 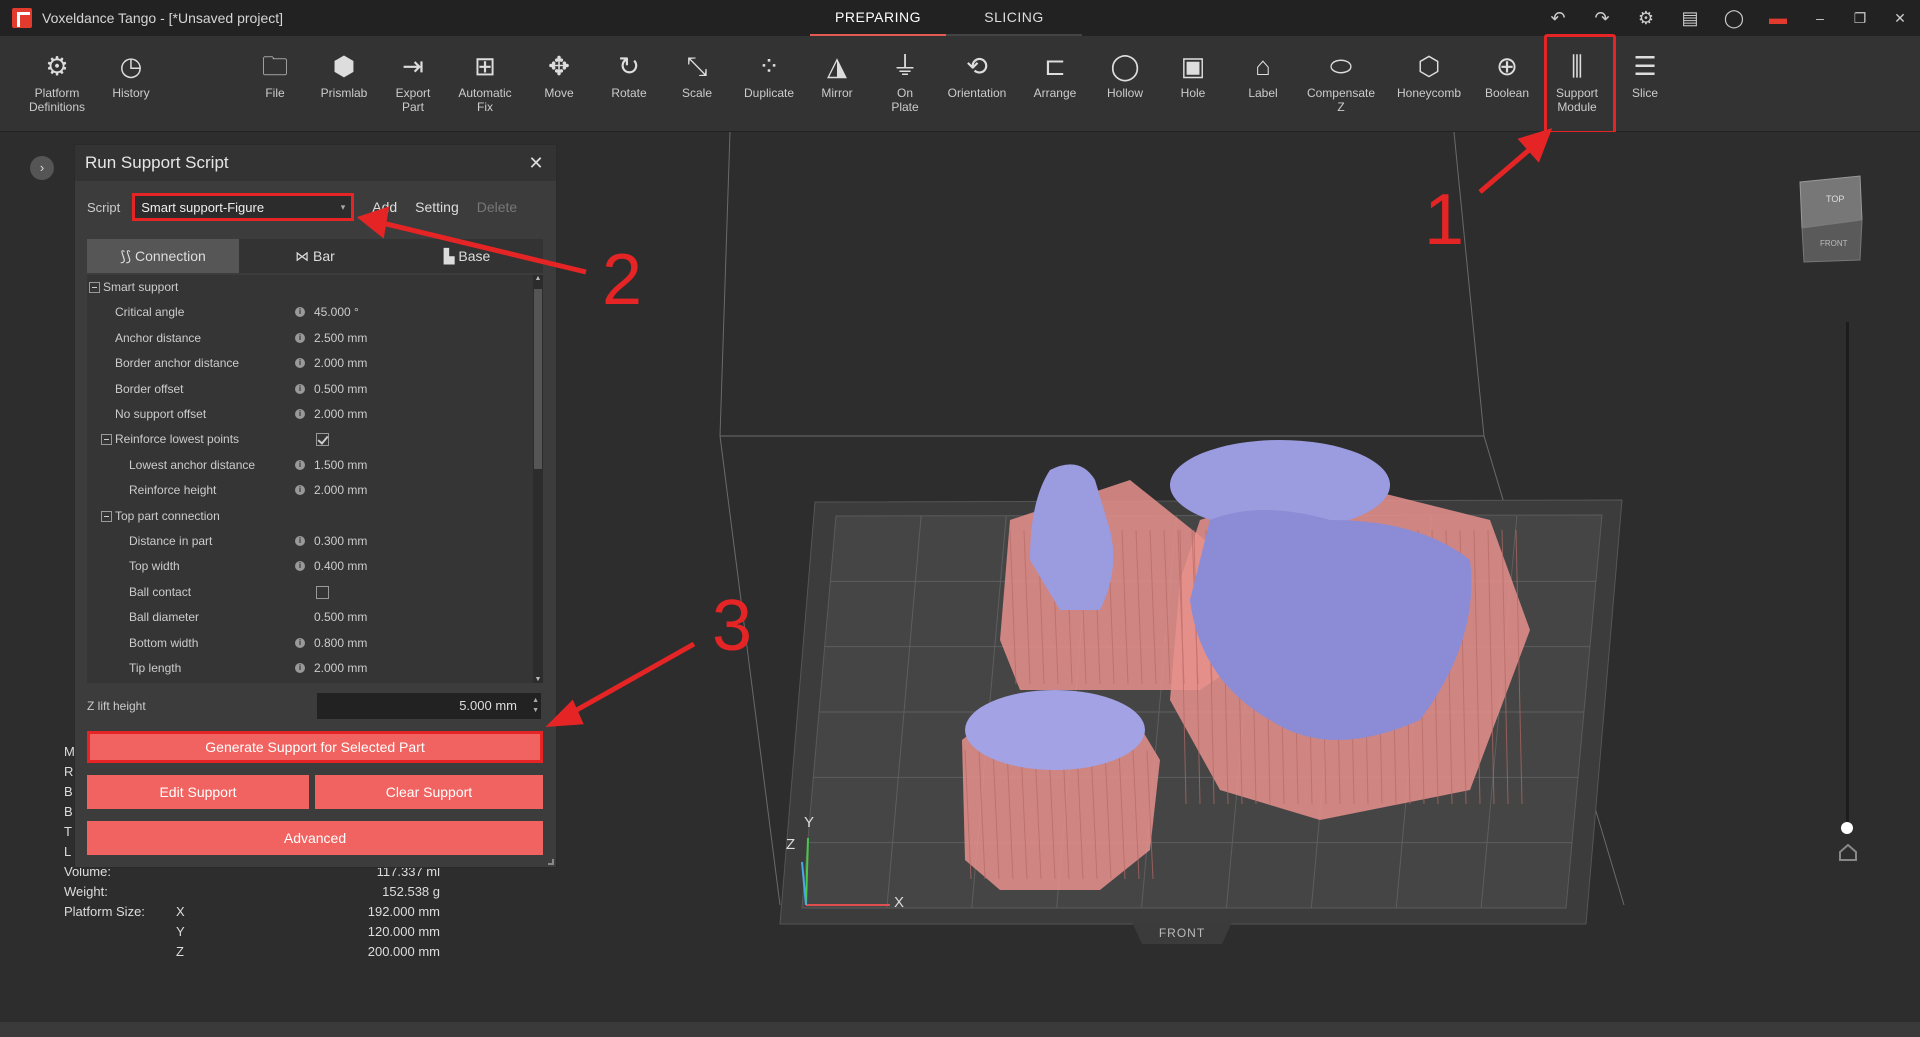 I want to click on annotation-number-1: 1, so click(x=1444, y=220).